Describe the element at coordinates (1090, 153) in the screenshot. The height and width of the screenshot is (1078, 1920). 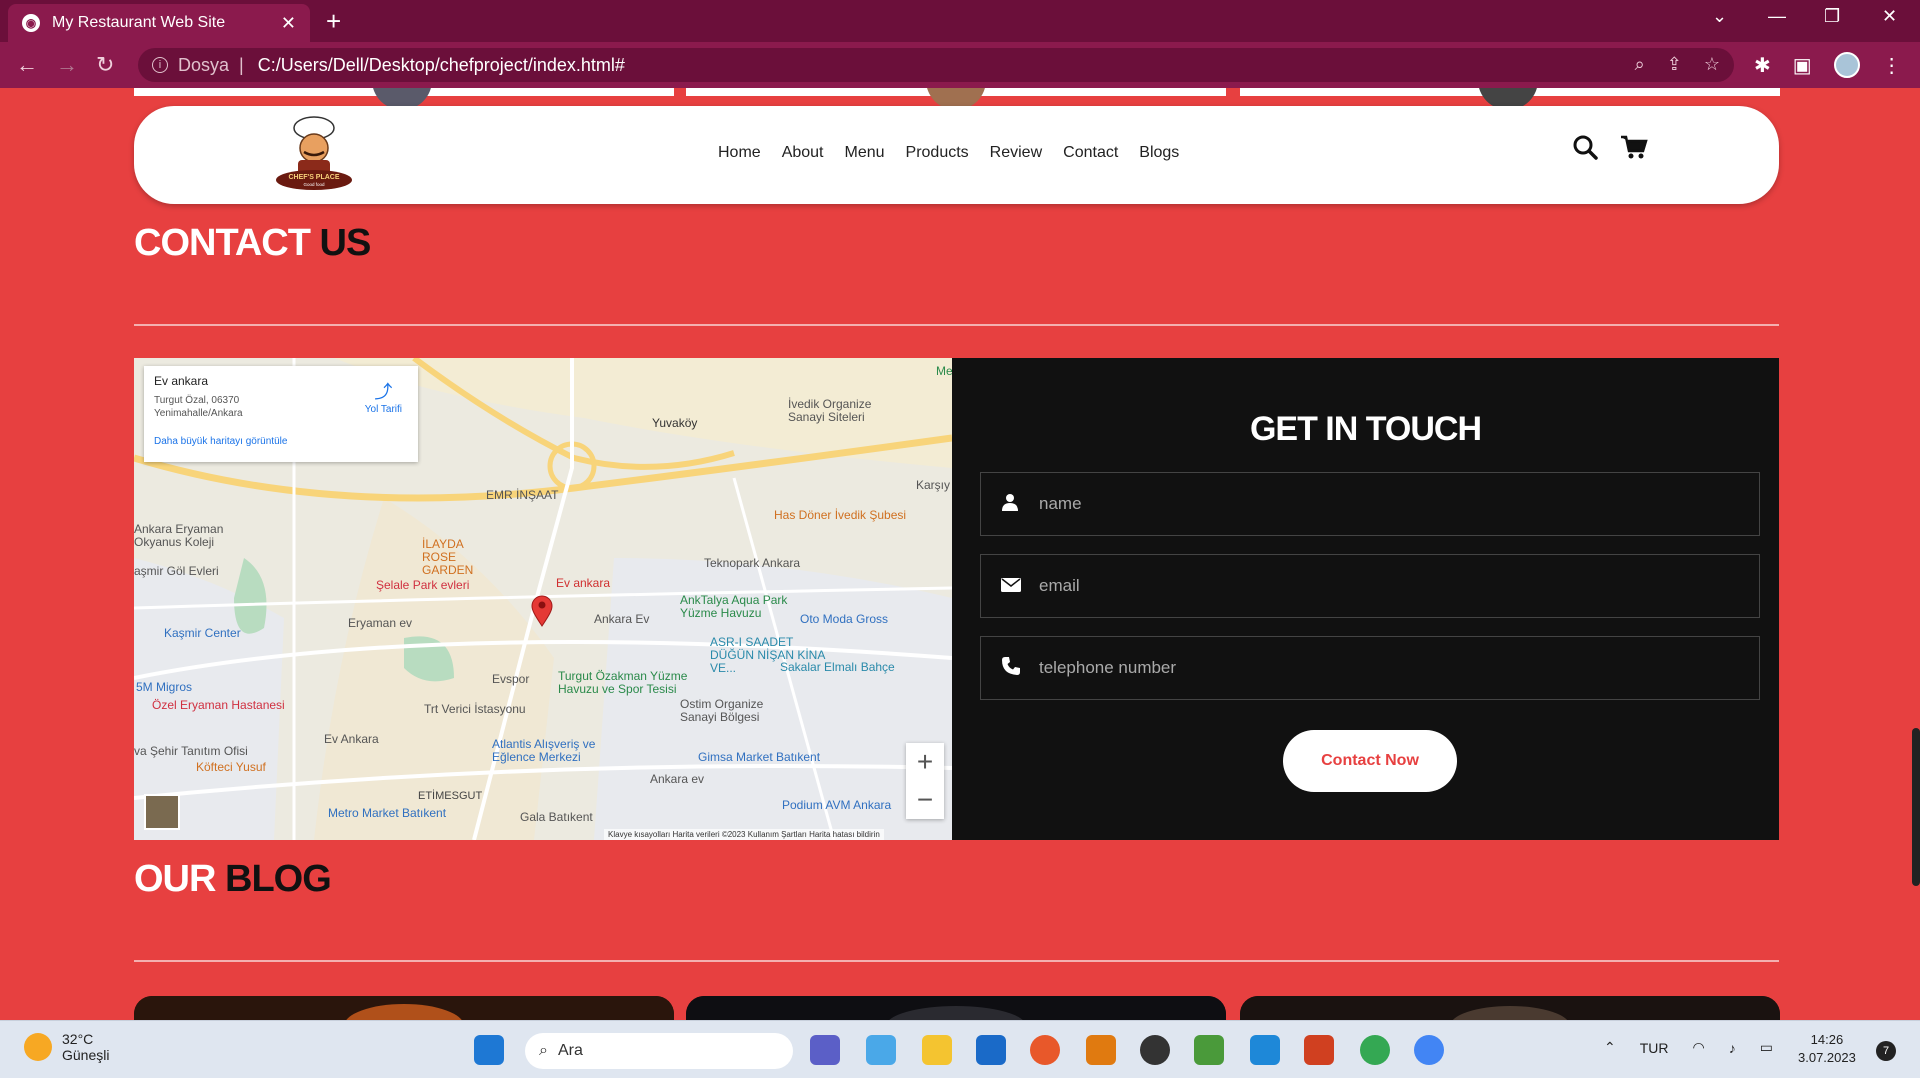
I see `nav-contact: Contact` at that location.